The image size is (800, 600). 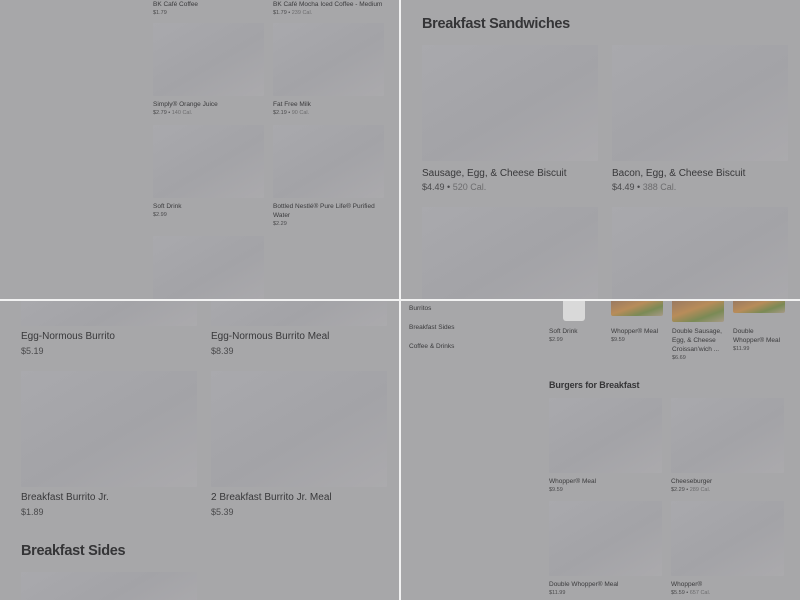 I want to click on sidebar-item-burritos: Burritos, so click(x=420, y=308).